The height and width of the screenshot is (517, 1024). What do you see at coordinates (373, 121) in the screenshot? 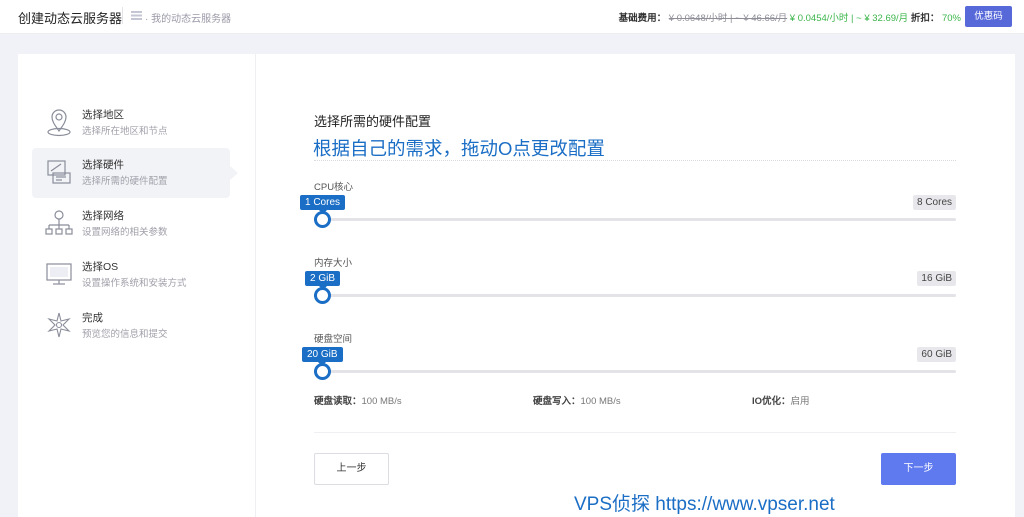
I see `section-title: 选择所需的硬件配置` at bounding box center [373, 121].